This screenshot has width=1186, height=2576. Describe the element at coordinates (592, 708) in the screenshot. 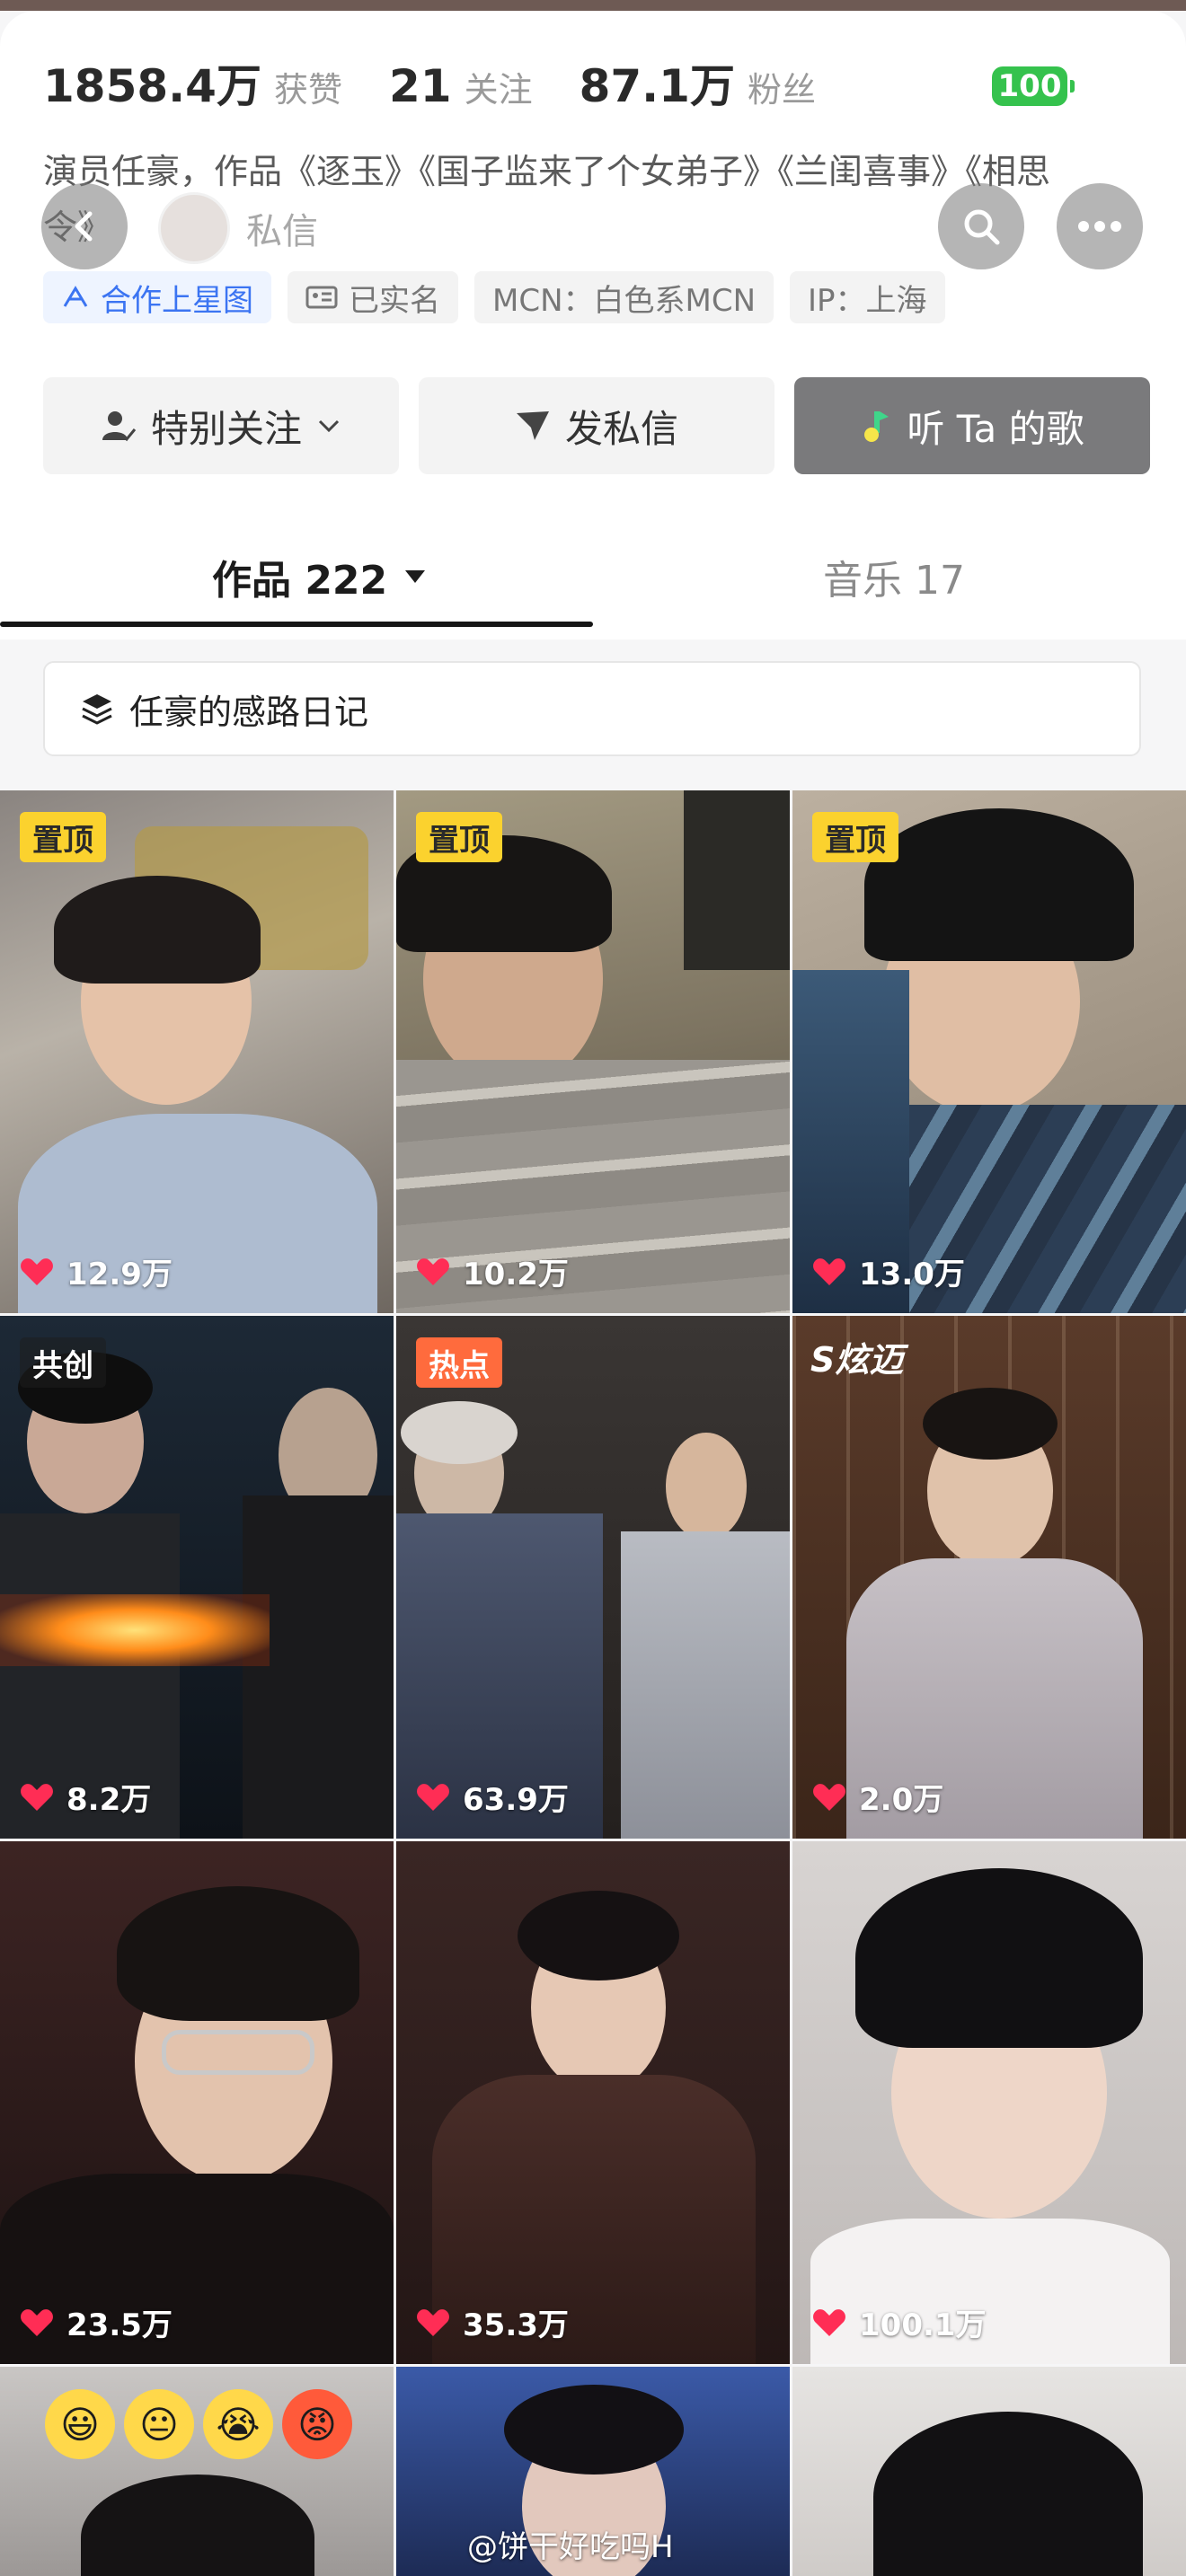

I see `collection-bar: 任豪的感路日记` at that location.